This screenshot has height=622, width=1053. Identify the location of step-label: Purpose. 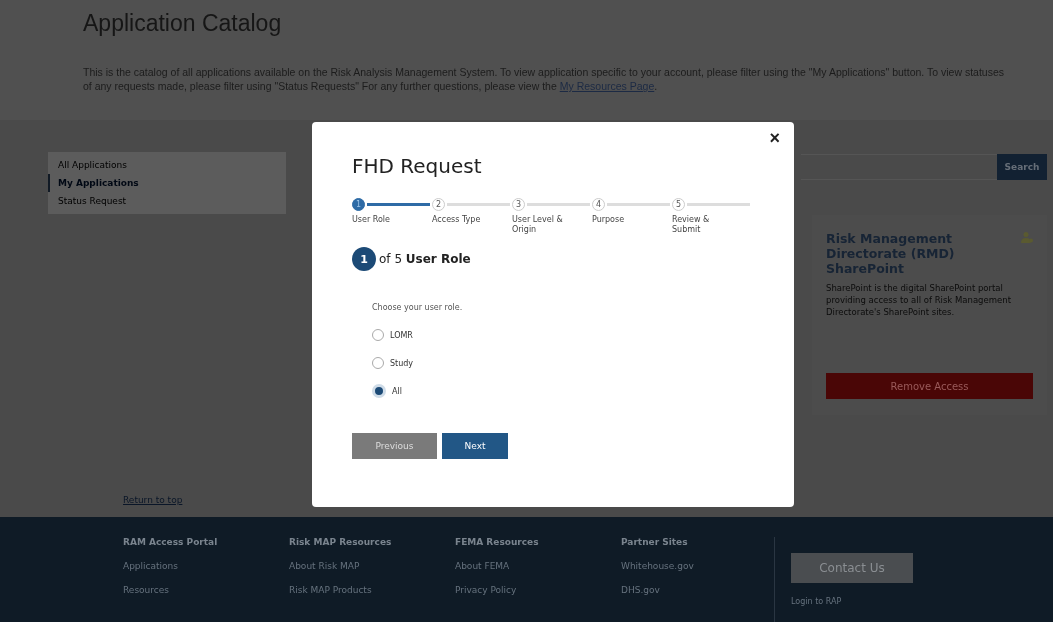
(609, 220).